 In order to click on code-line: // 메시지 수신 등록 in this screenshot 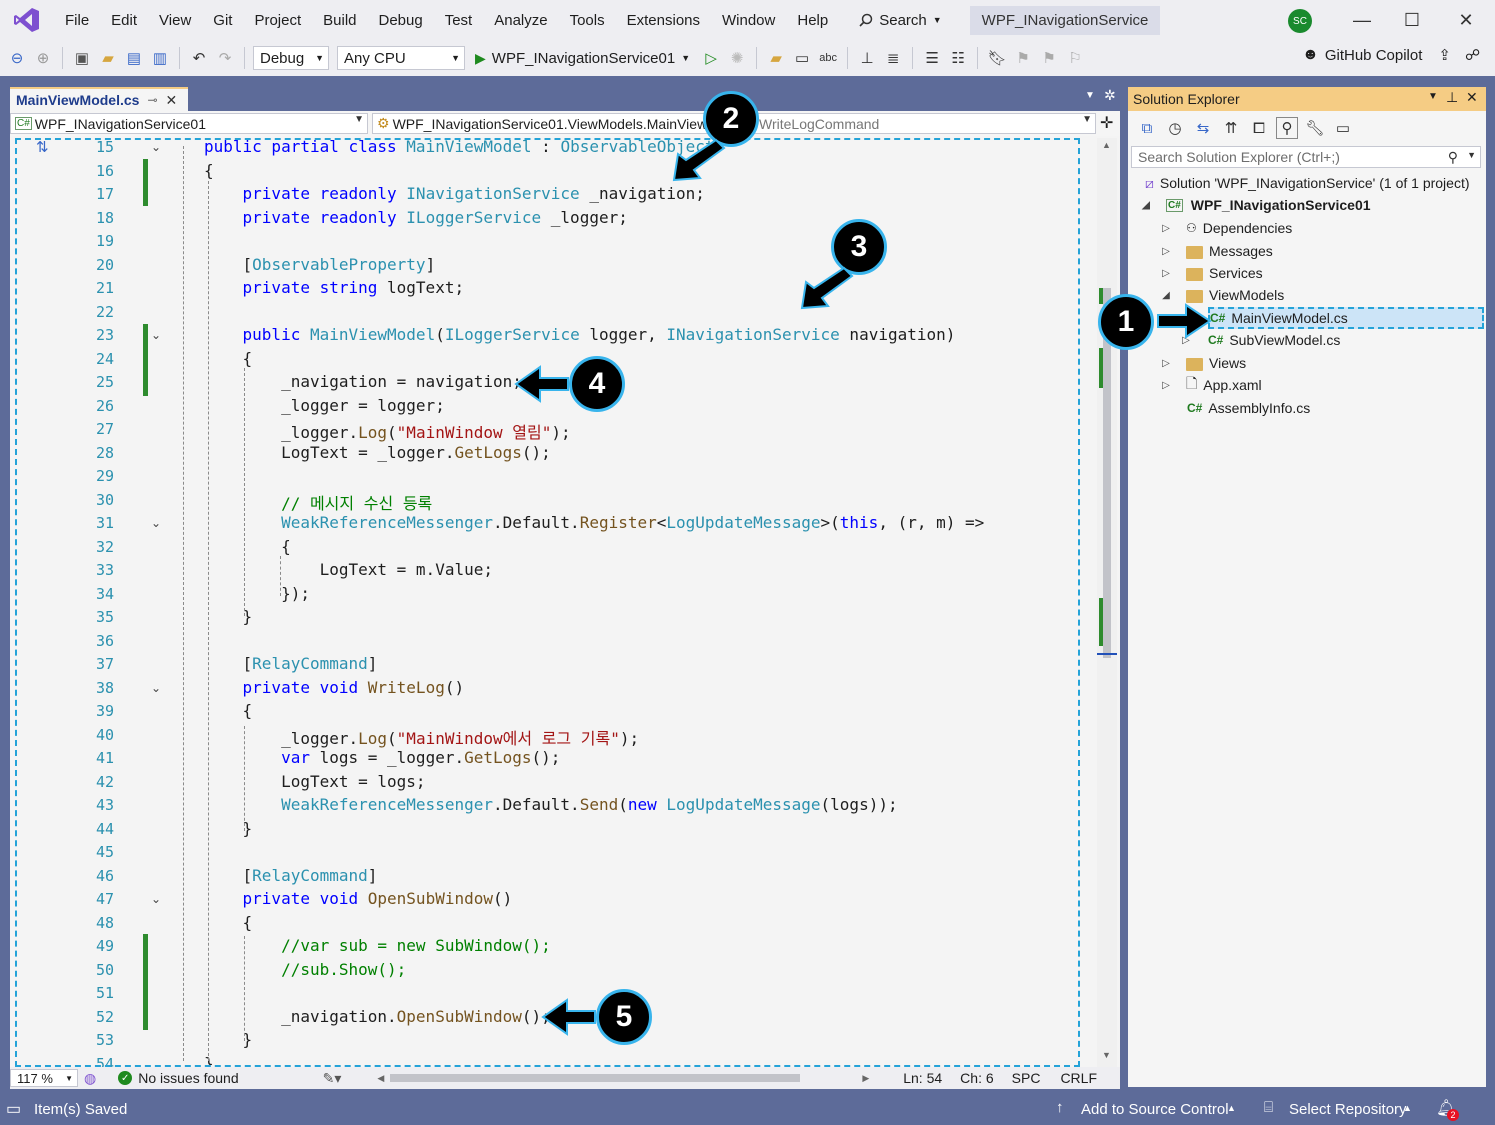, I will do `click(318, 502)`.